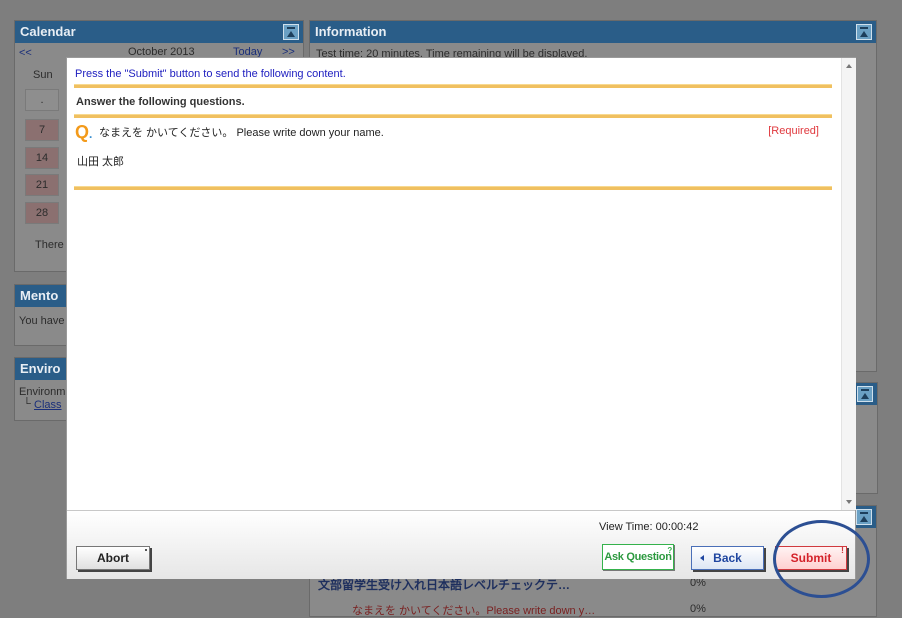  I want to click on scroll-down-icon, so click(849, 502).